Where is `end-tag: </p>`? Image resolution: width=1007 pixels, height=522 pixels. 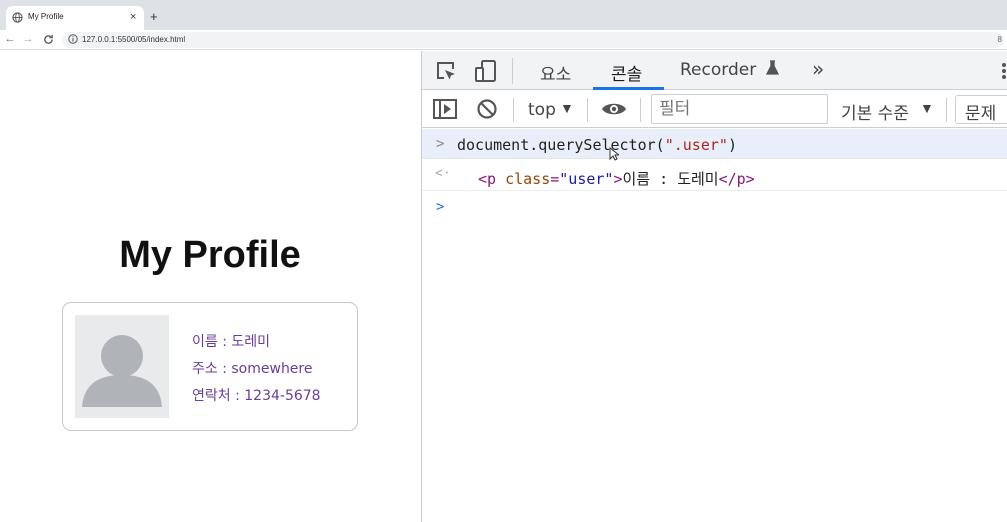 end-tag: </p> is located at coordinates (736, 179).